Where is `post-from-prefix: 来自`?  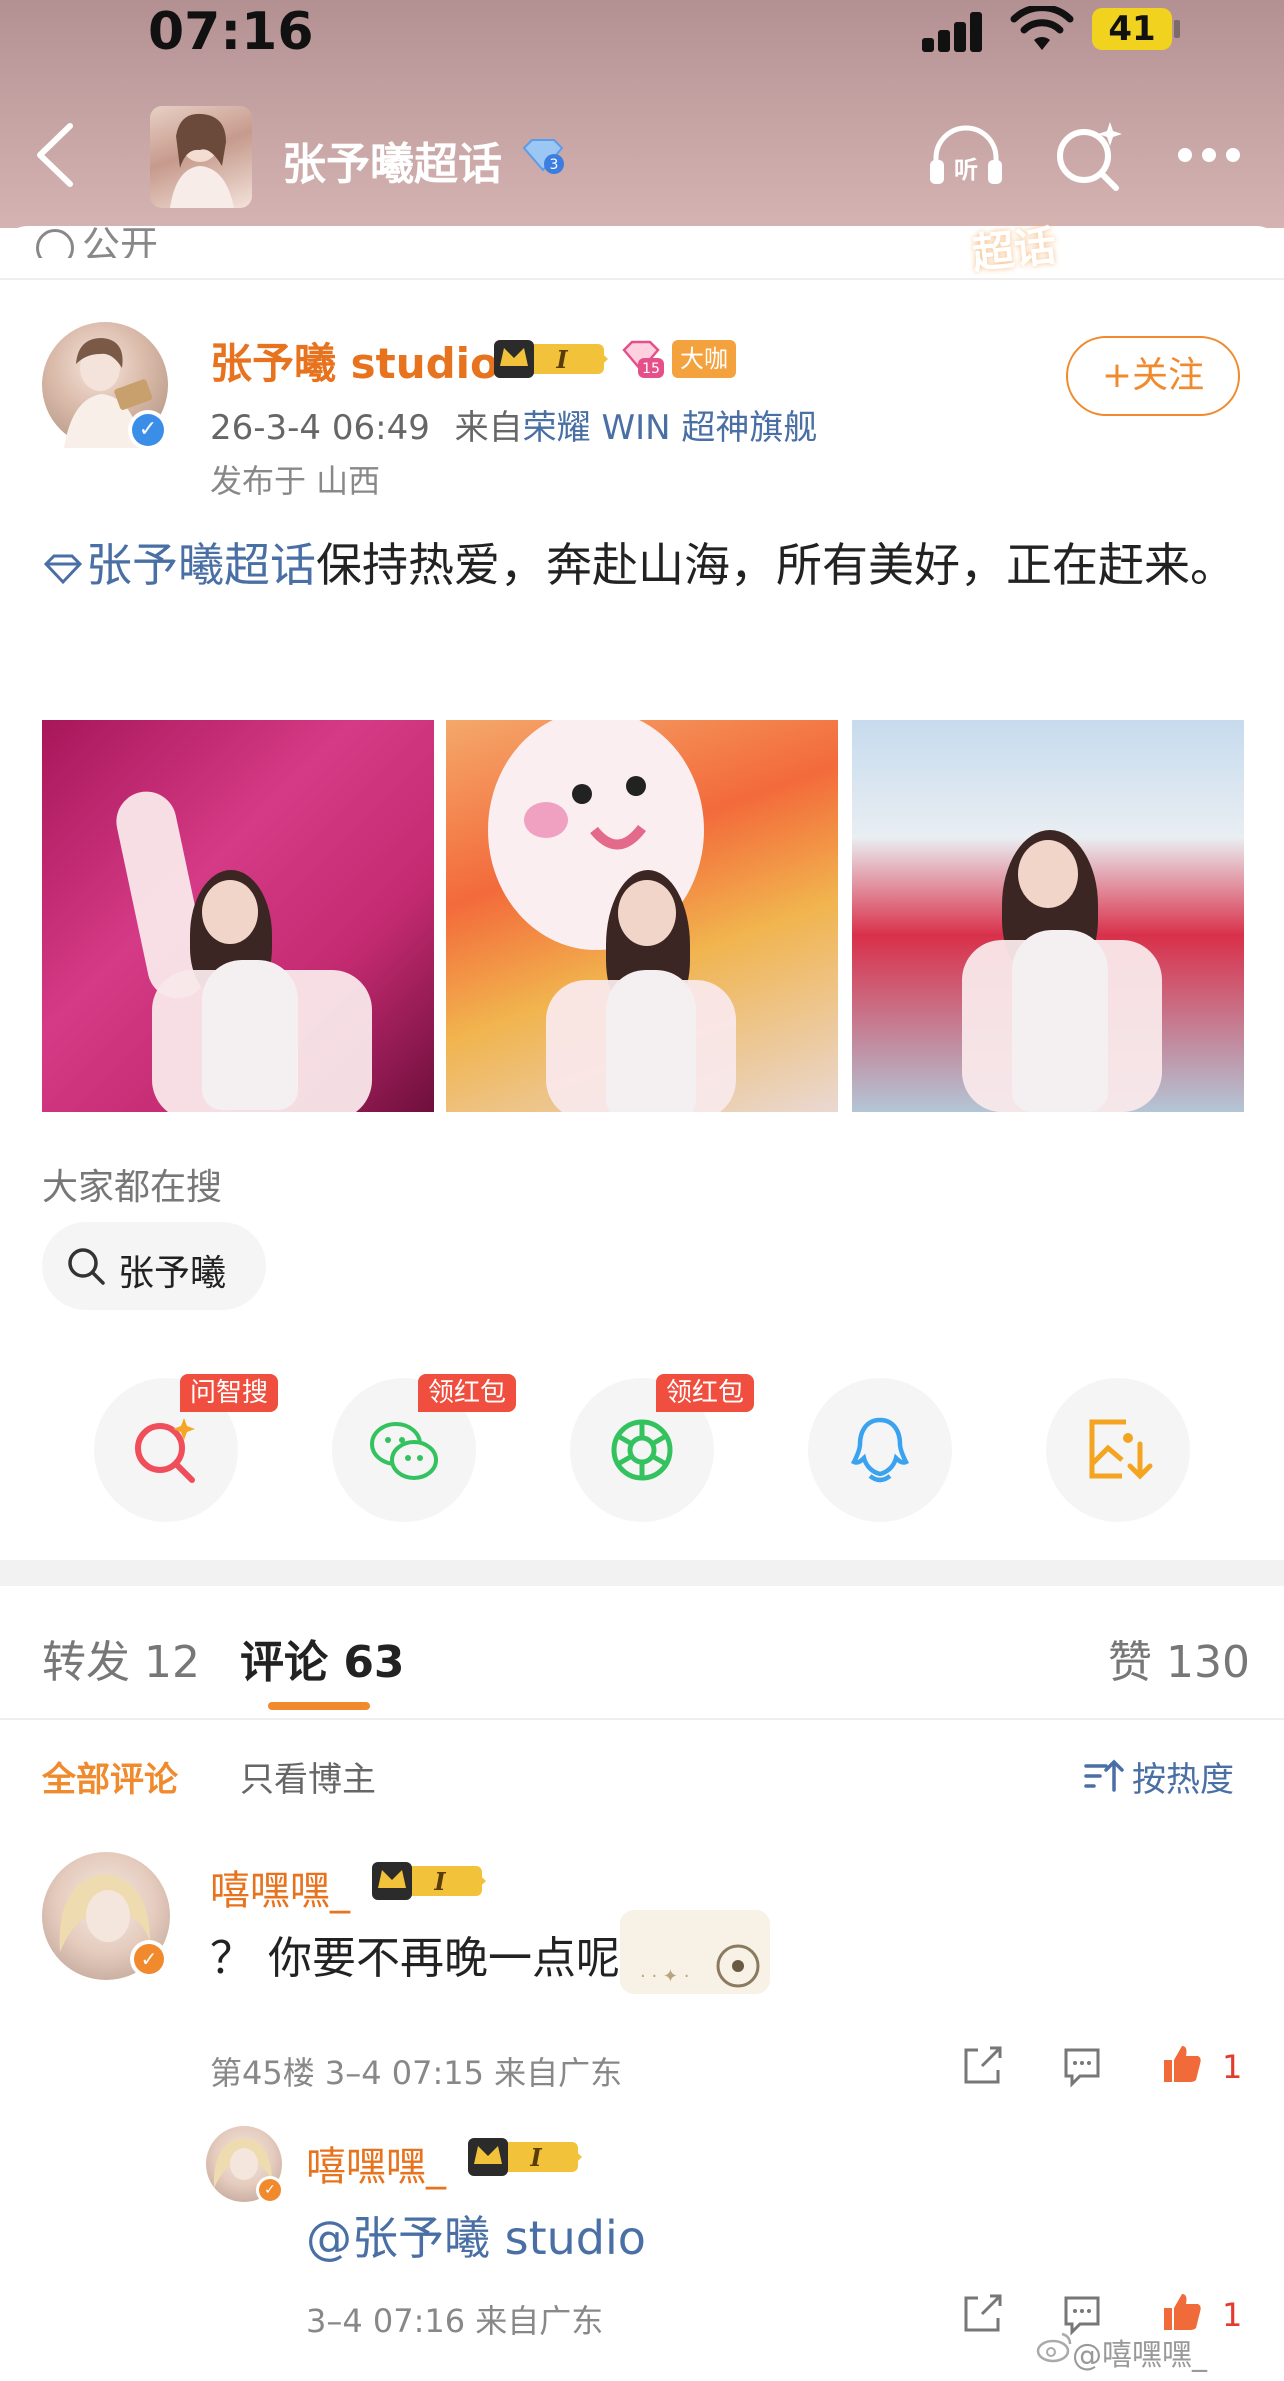 post-from-prefix: 来自 is located at coordinates (488, 428).